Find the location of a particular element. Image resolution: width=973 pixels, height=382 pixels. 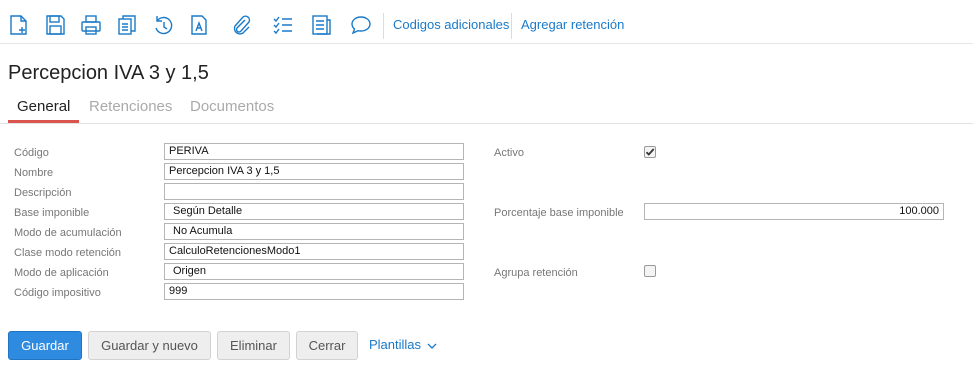

save-icon is located at coordinates (55, 25).